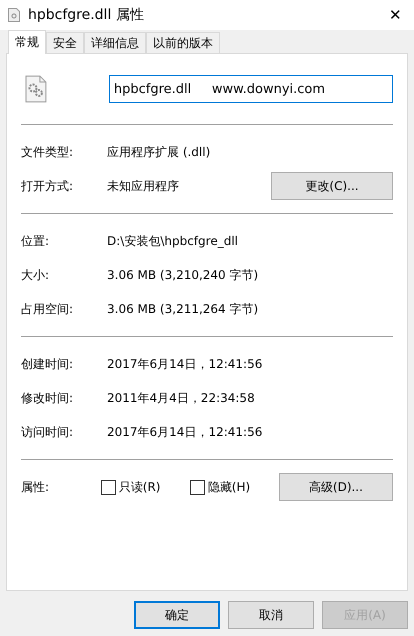 The image size is (414, 636). What do you see at coordinates (27, 42) in the screenshot?
I see `tab: 常规` at bounding box center [27, 42].